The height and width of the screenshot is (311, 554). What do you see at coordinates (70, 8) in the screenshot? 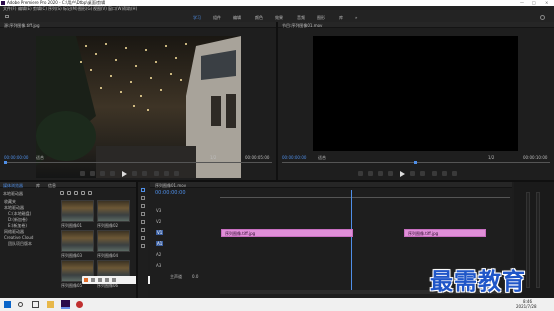
I see `menu-marker: 标记(M)` at bounding box center [70, 8].